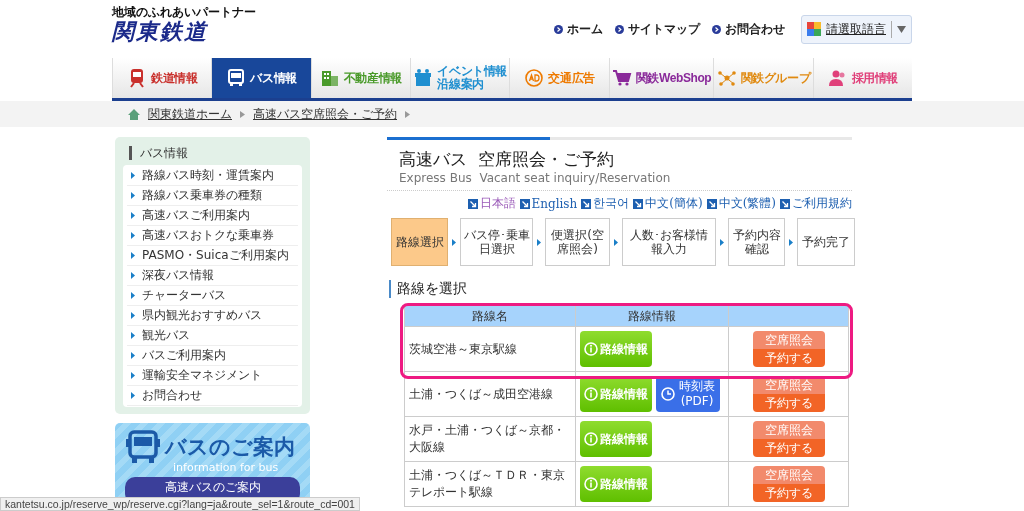 Image resolution: width=1024 pixels, height=511 pixels. I want to click on building-icon, so click(329, 78).